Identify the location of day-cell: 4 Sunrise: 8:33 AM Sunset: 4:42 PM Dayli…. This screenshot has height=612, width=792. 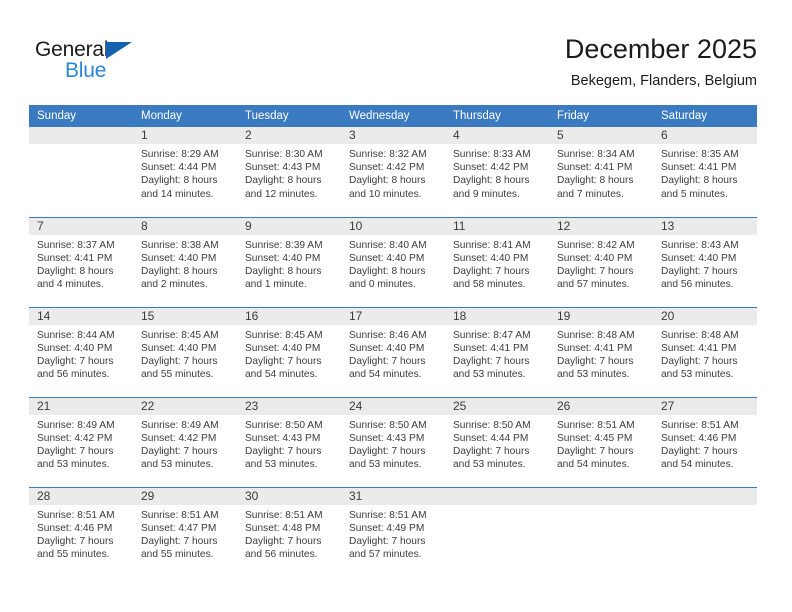
(497, 172).